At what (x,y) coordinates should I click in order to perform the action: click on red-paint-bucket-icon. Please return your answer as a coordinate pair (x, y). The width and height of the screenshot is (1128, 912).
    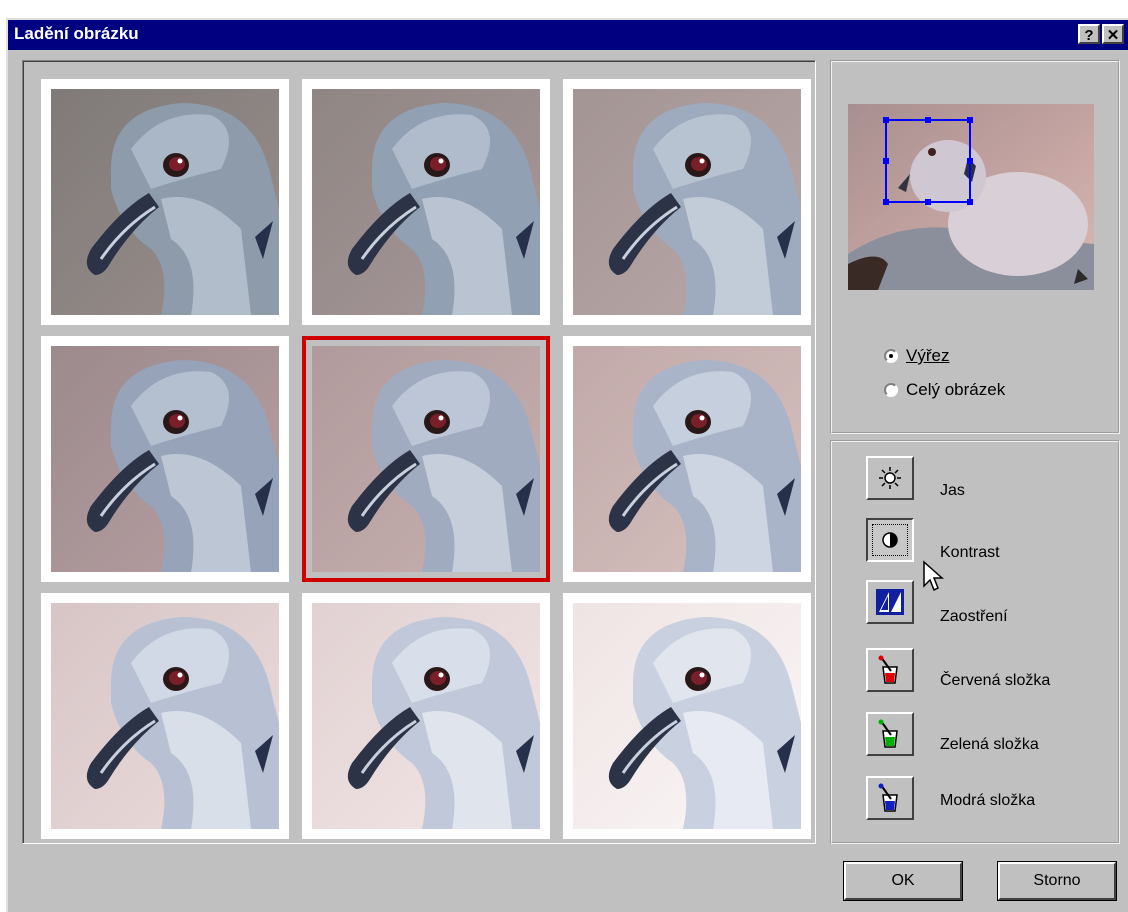
    Looking at the image, I should click on (888, 669).